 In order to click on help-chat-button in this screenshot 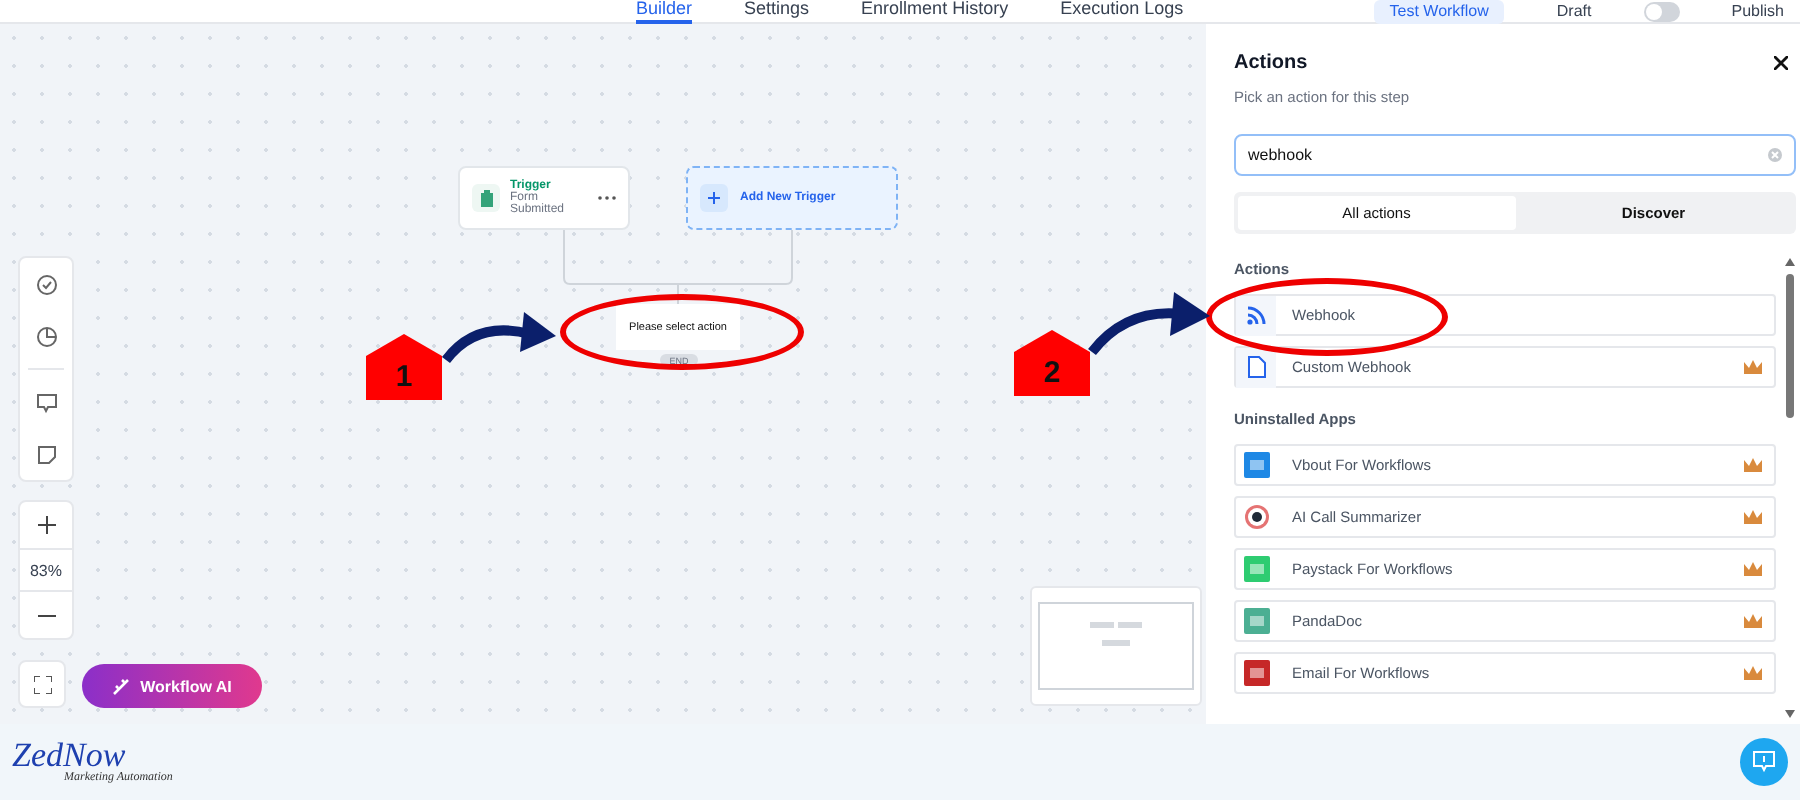, I will do `click(1764, 762)`.